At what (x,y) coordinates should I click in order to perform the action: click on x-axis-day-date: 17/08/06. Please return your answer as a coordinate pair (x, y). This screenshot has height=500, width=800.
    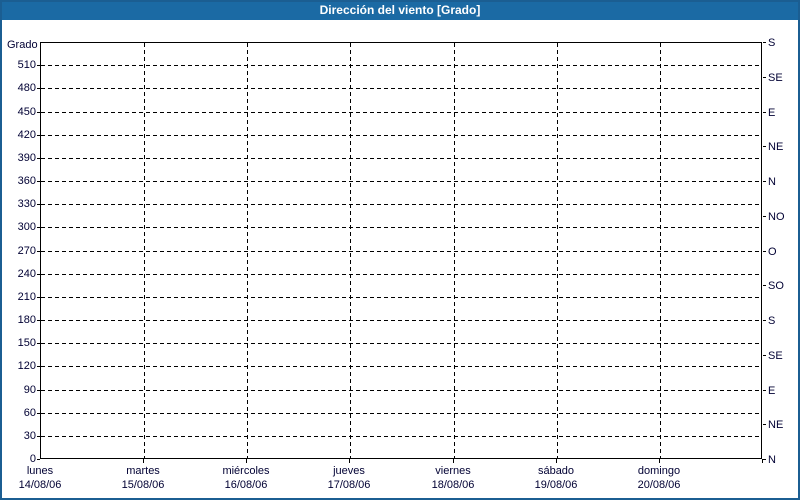
    Looking at the image, I should click on (349, 485).